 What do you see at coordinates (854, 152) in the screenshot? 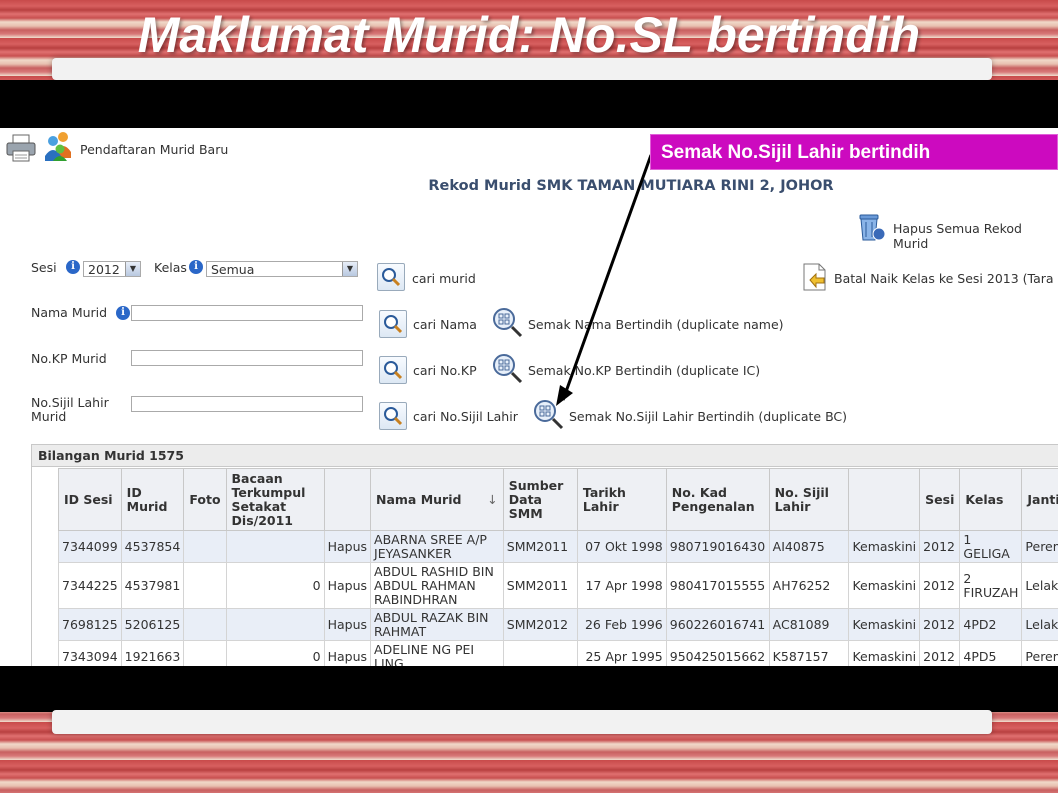
I see `annotation-callout: Semak No.Sijil Lahir bertindih` at bounding box center [854, 152].